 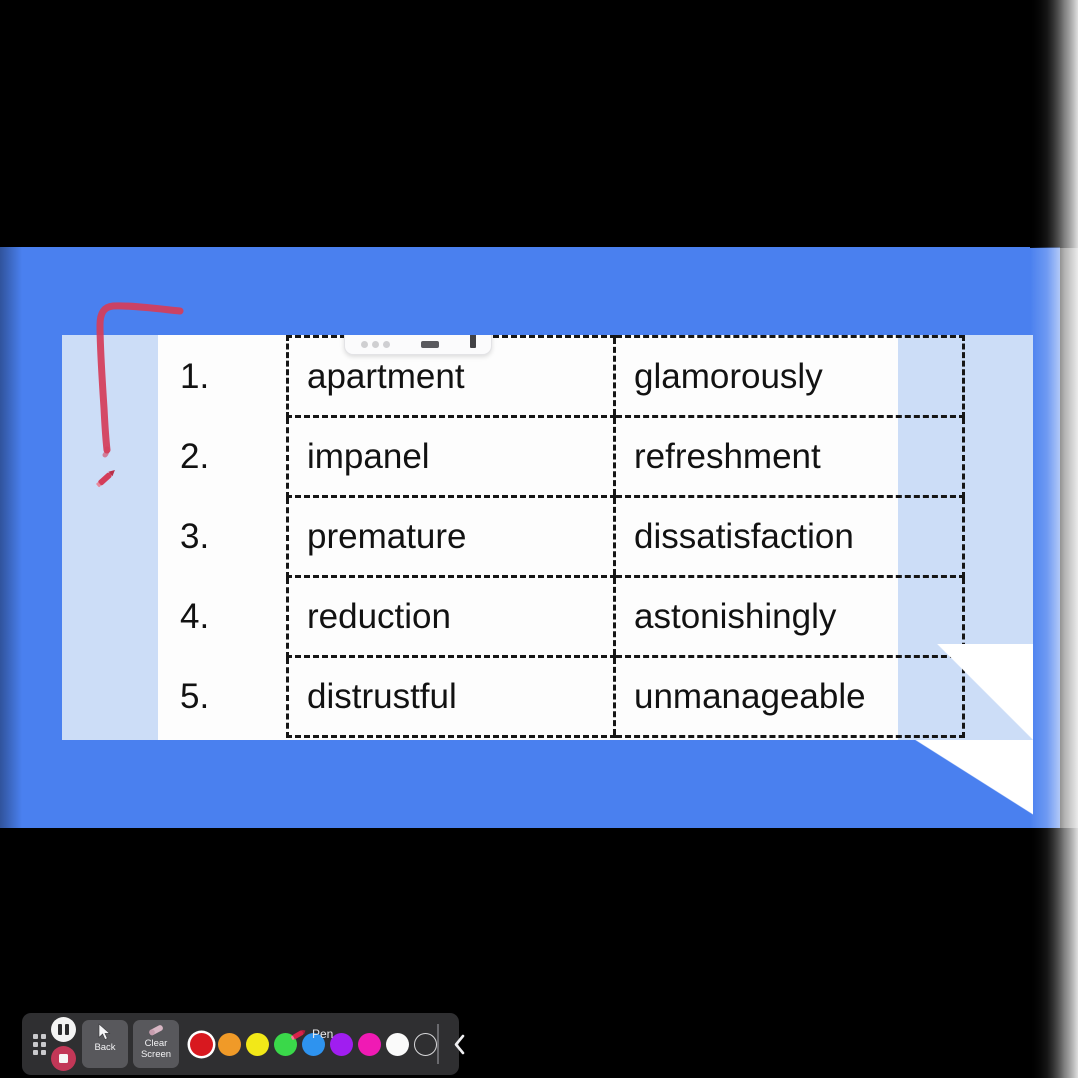 What do you see at coordinates (375, 344) in the screenshot?
I see `more-options-icon` at bounding box center [375, 344].